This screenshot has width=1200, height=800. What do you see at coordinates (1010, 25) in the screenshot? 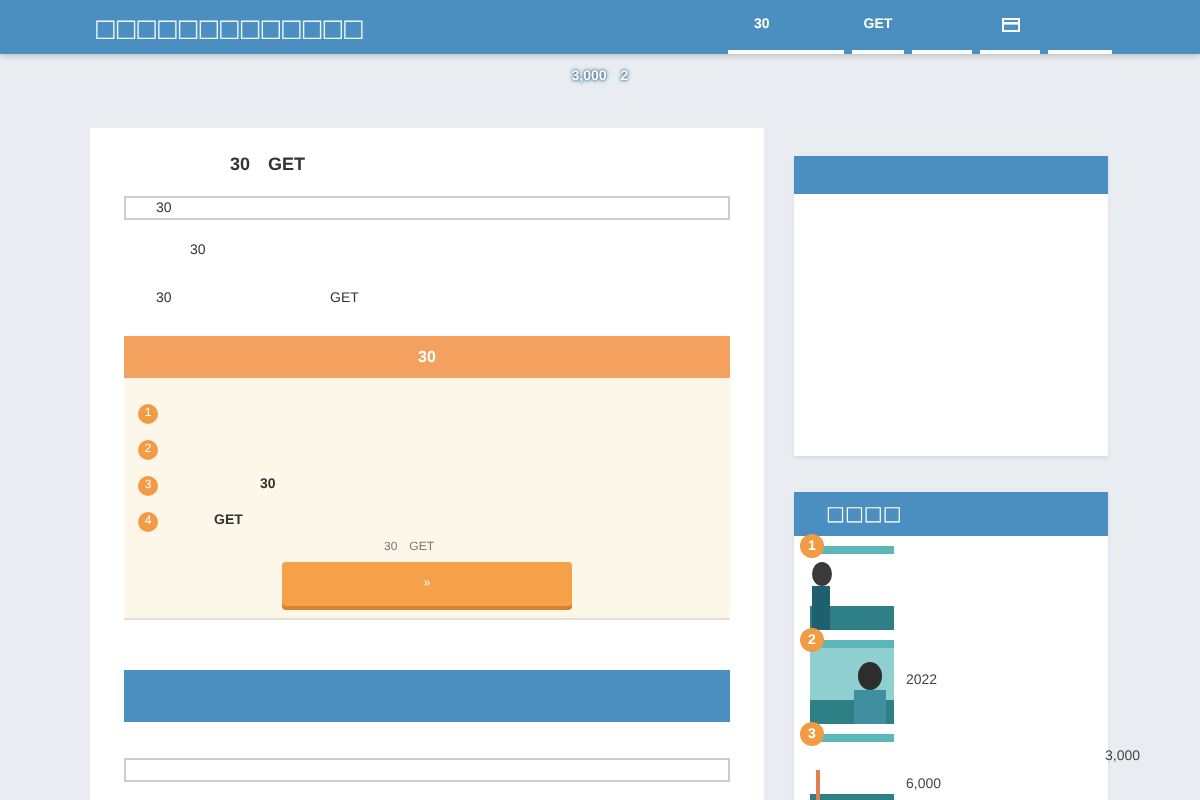
I see `card-icon` at bounding box center [1010, 25].